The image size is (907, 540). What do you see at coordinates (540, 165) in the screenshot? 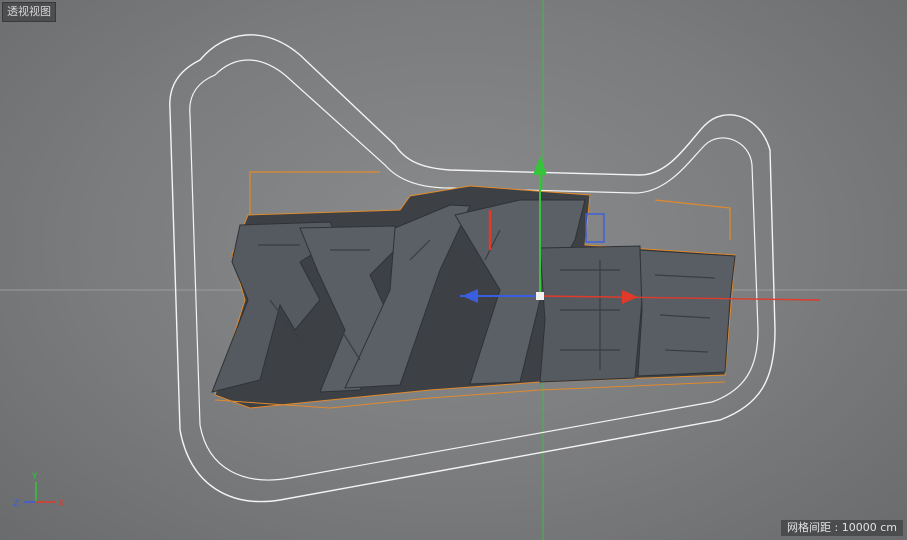
I see `gizmo-y-arrow` at bounding box center [540, 165].